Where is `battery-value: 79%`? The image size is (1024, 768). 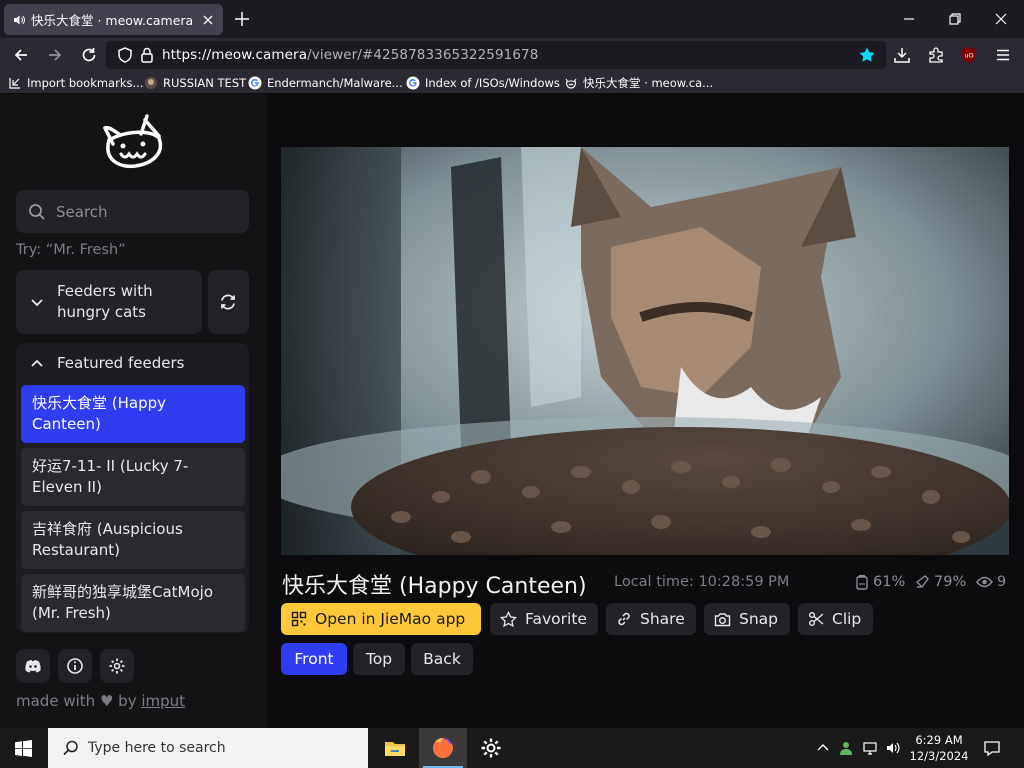 battery-value: 79% is located at coordinates (950, 582).